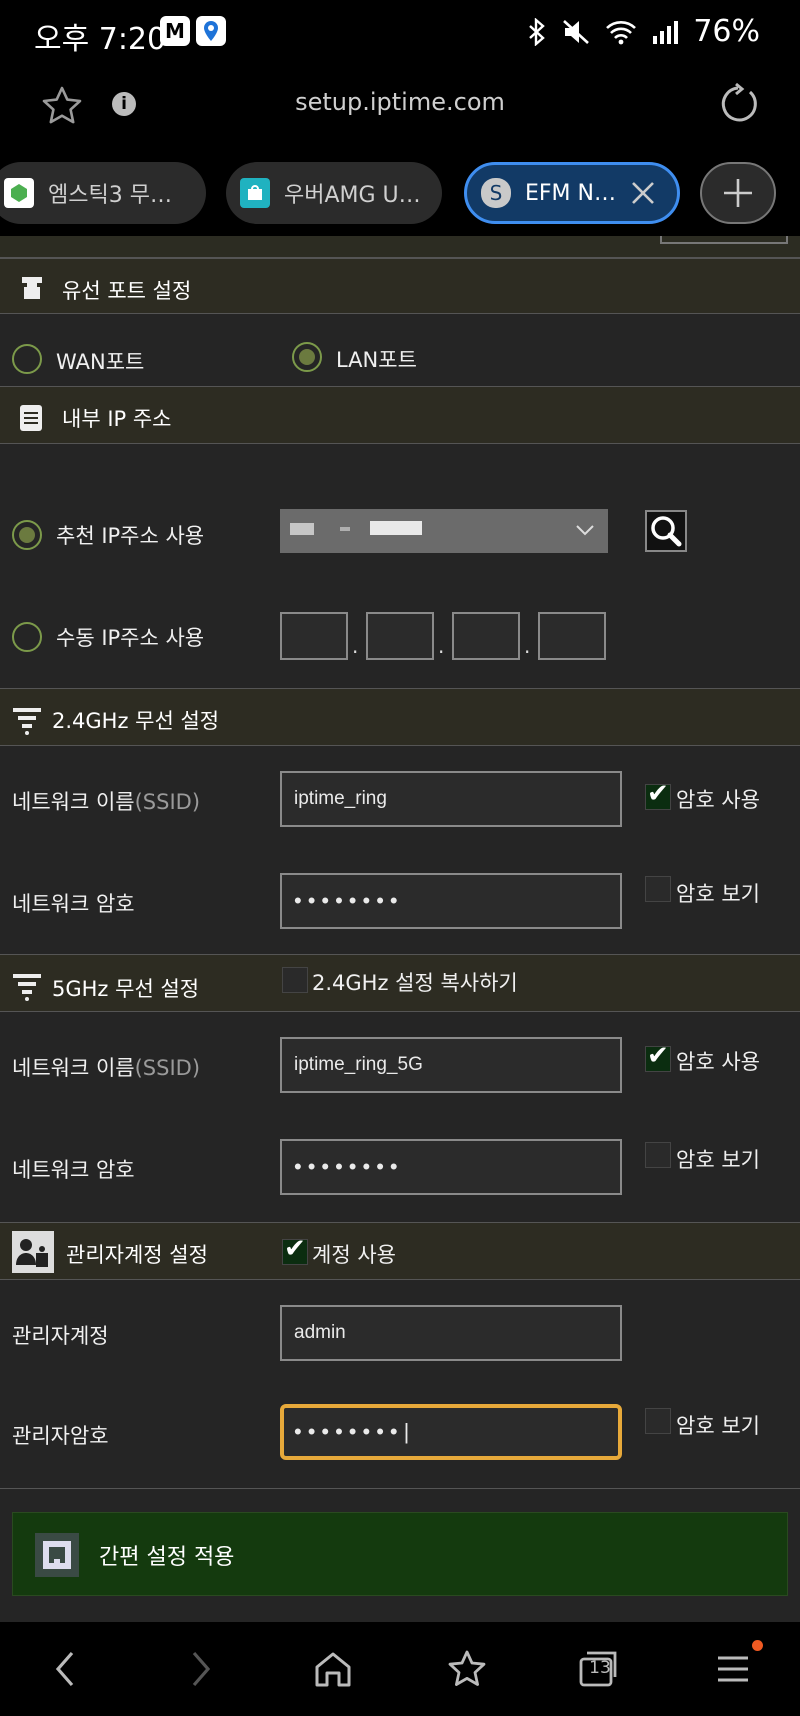  Describe the element at coordinates (400, 1669) in the screenshot. I see `browser-bottom-nav: 13` at that location.